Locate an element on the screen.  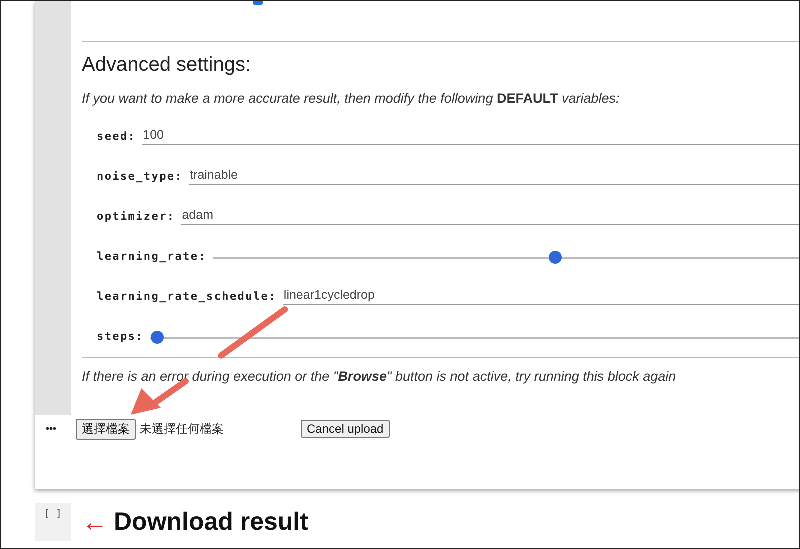
param-label: optimizer: is located at coordinates (136, 217).